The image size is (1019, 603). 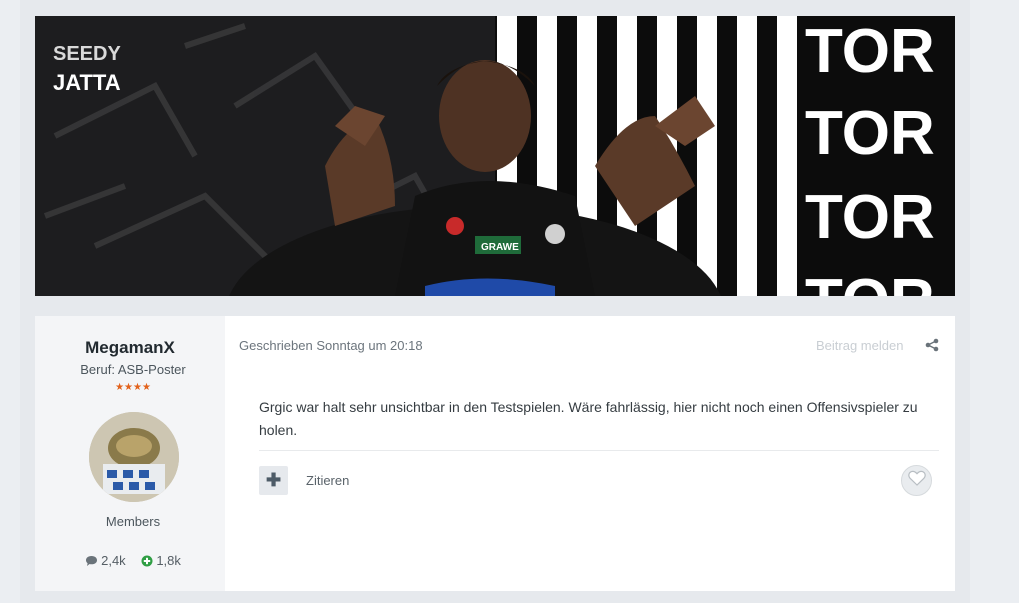 I want to click on stripe-word-4: TOR, so click(x=870, y=281).